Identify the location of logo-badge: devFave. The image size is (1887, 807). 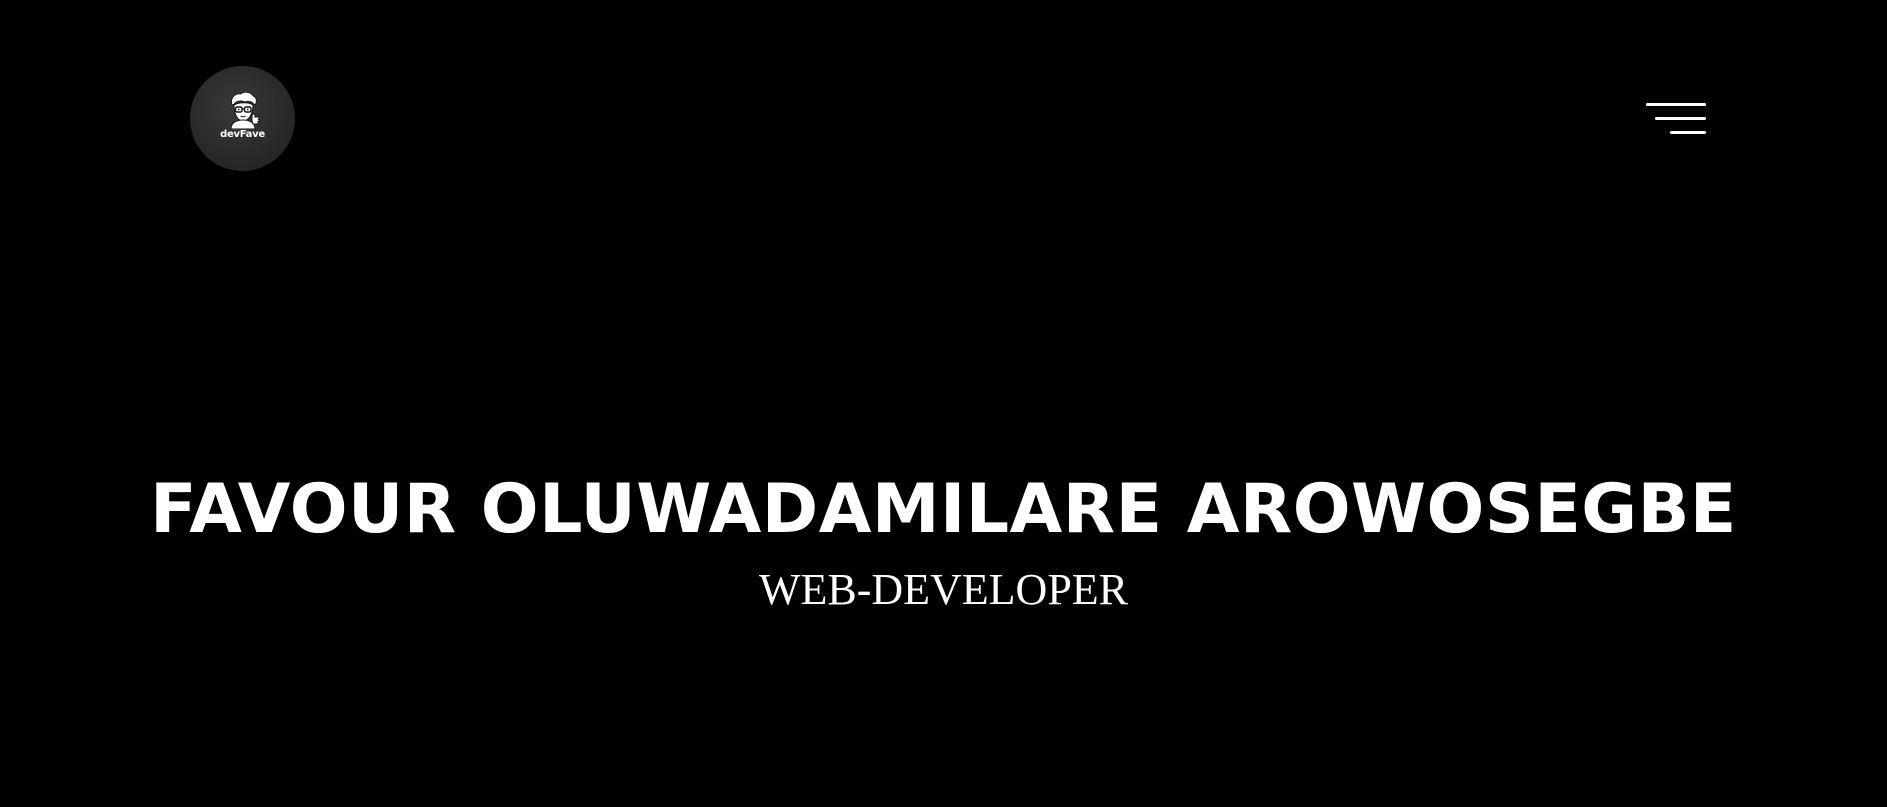
(243, 119).